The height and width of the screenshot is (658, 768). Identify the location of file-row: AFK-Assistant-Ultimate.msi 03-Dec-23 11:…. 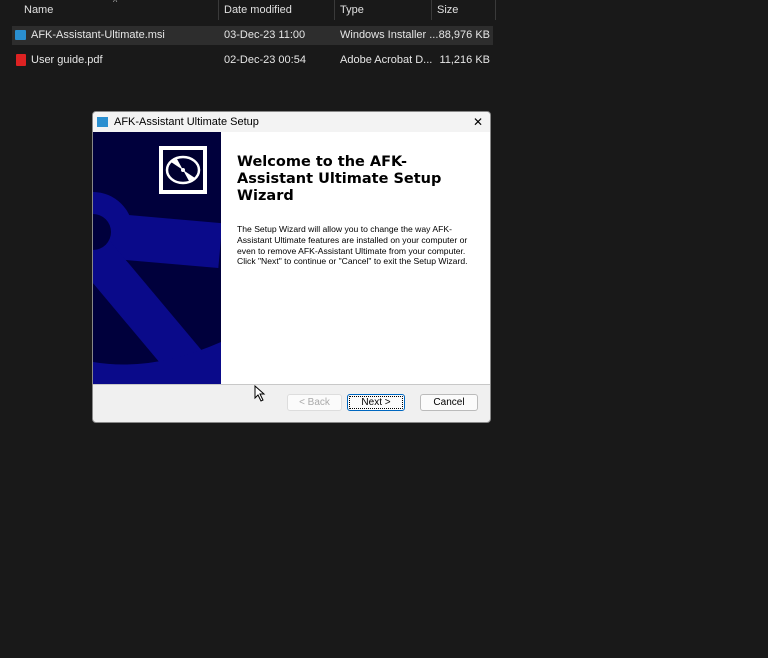
(252, 35).